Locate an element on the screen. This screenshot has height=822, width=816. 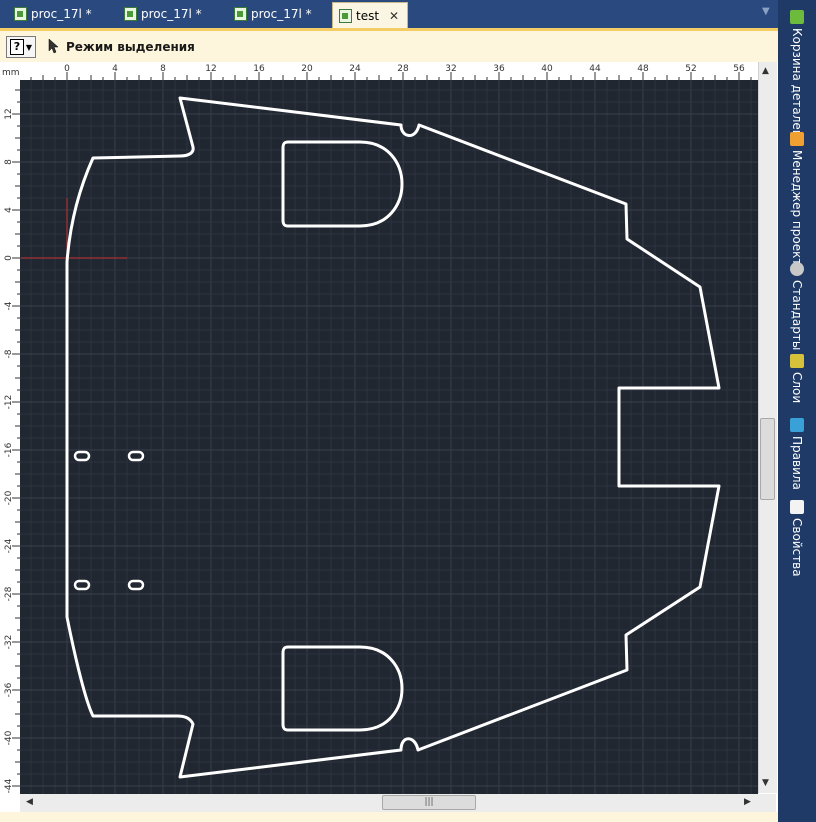
side-tab-standards: Стандарты is located at coordinates (797, 306).